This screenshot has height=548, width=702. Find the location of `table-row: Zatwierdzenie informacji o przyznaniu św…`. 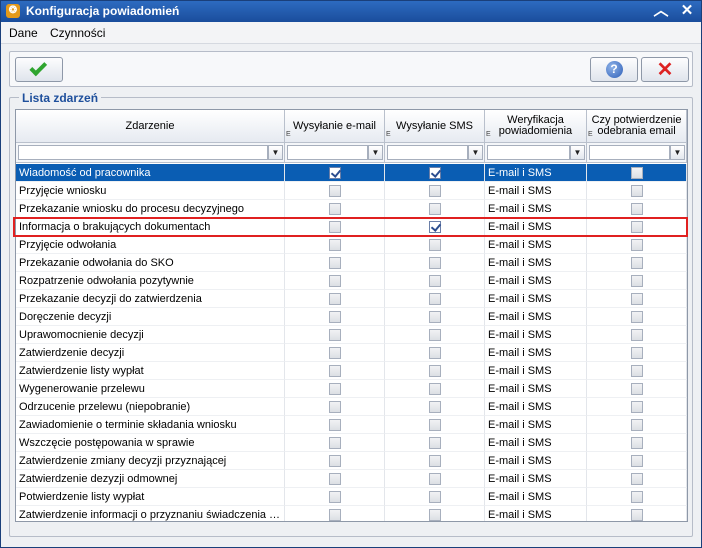

table-row: Zatwierdzenie informacji o przyznaniu św… is located at coordinates (351, 513).